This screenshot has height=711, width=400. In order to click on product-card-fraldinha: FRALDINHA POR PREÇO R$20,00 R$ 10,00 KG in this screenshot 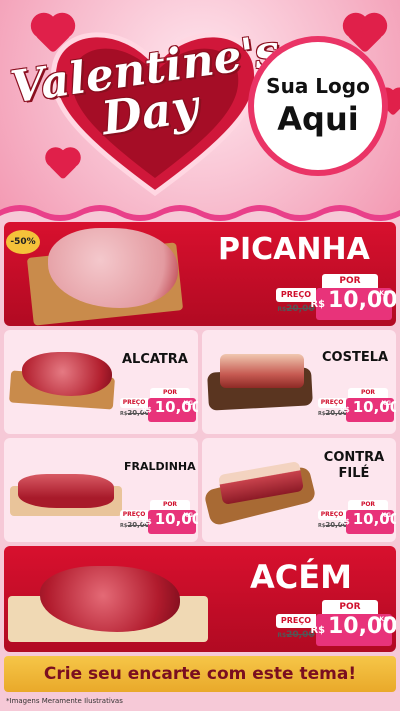, I will do `click(101, 490)`.